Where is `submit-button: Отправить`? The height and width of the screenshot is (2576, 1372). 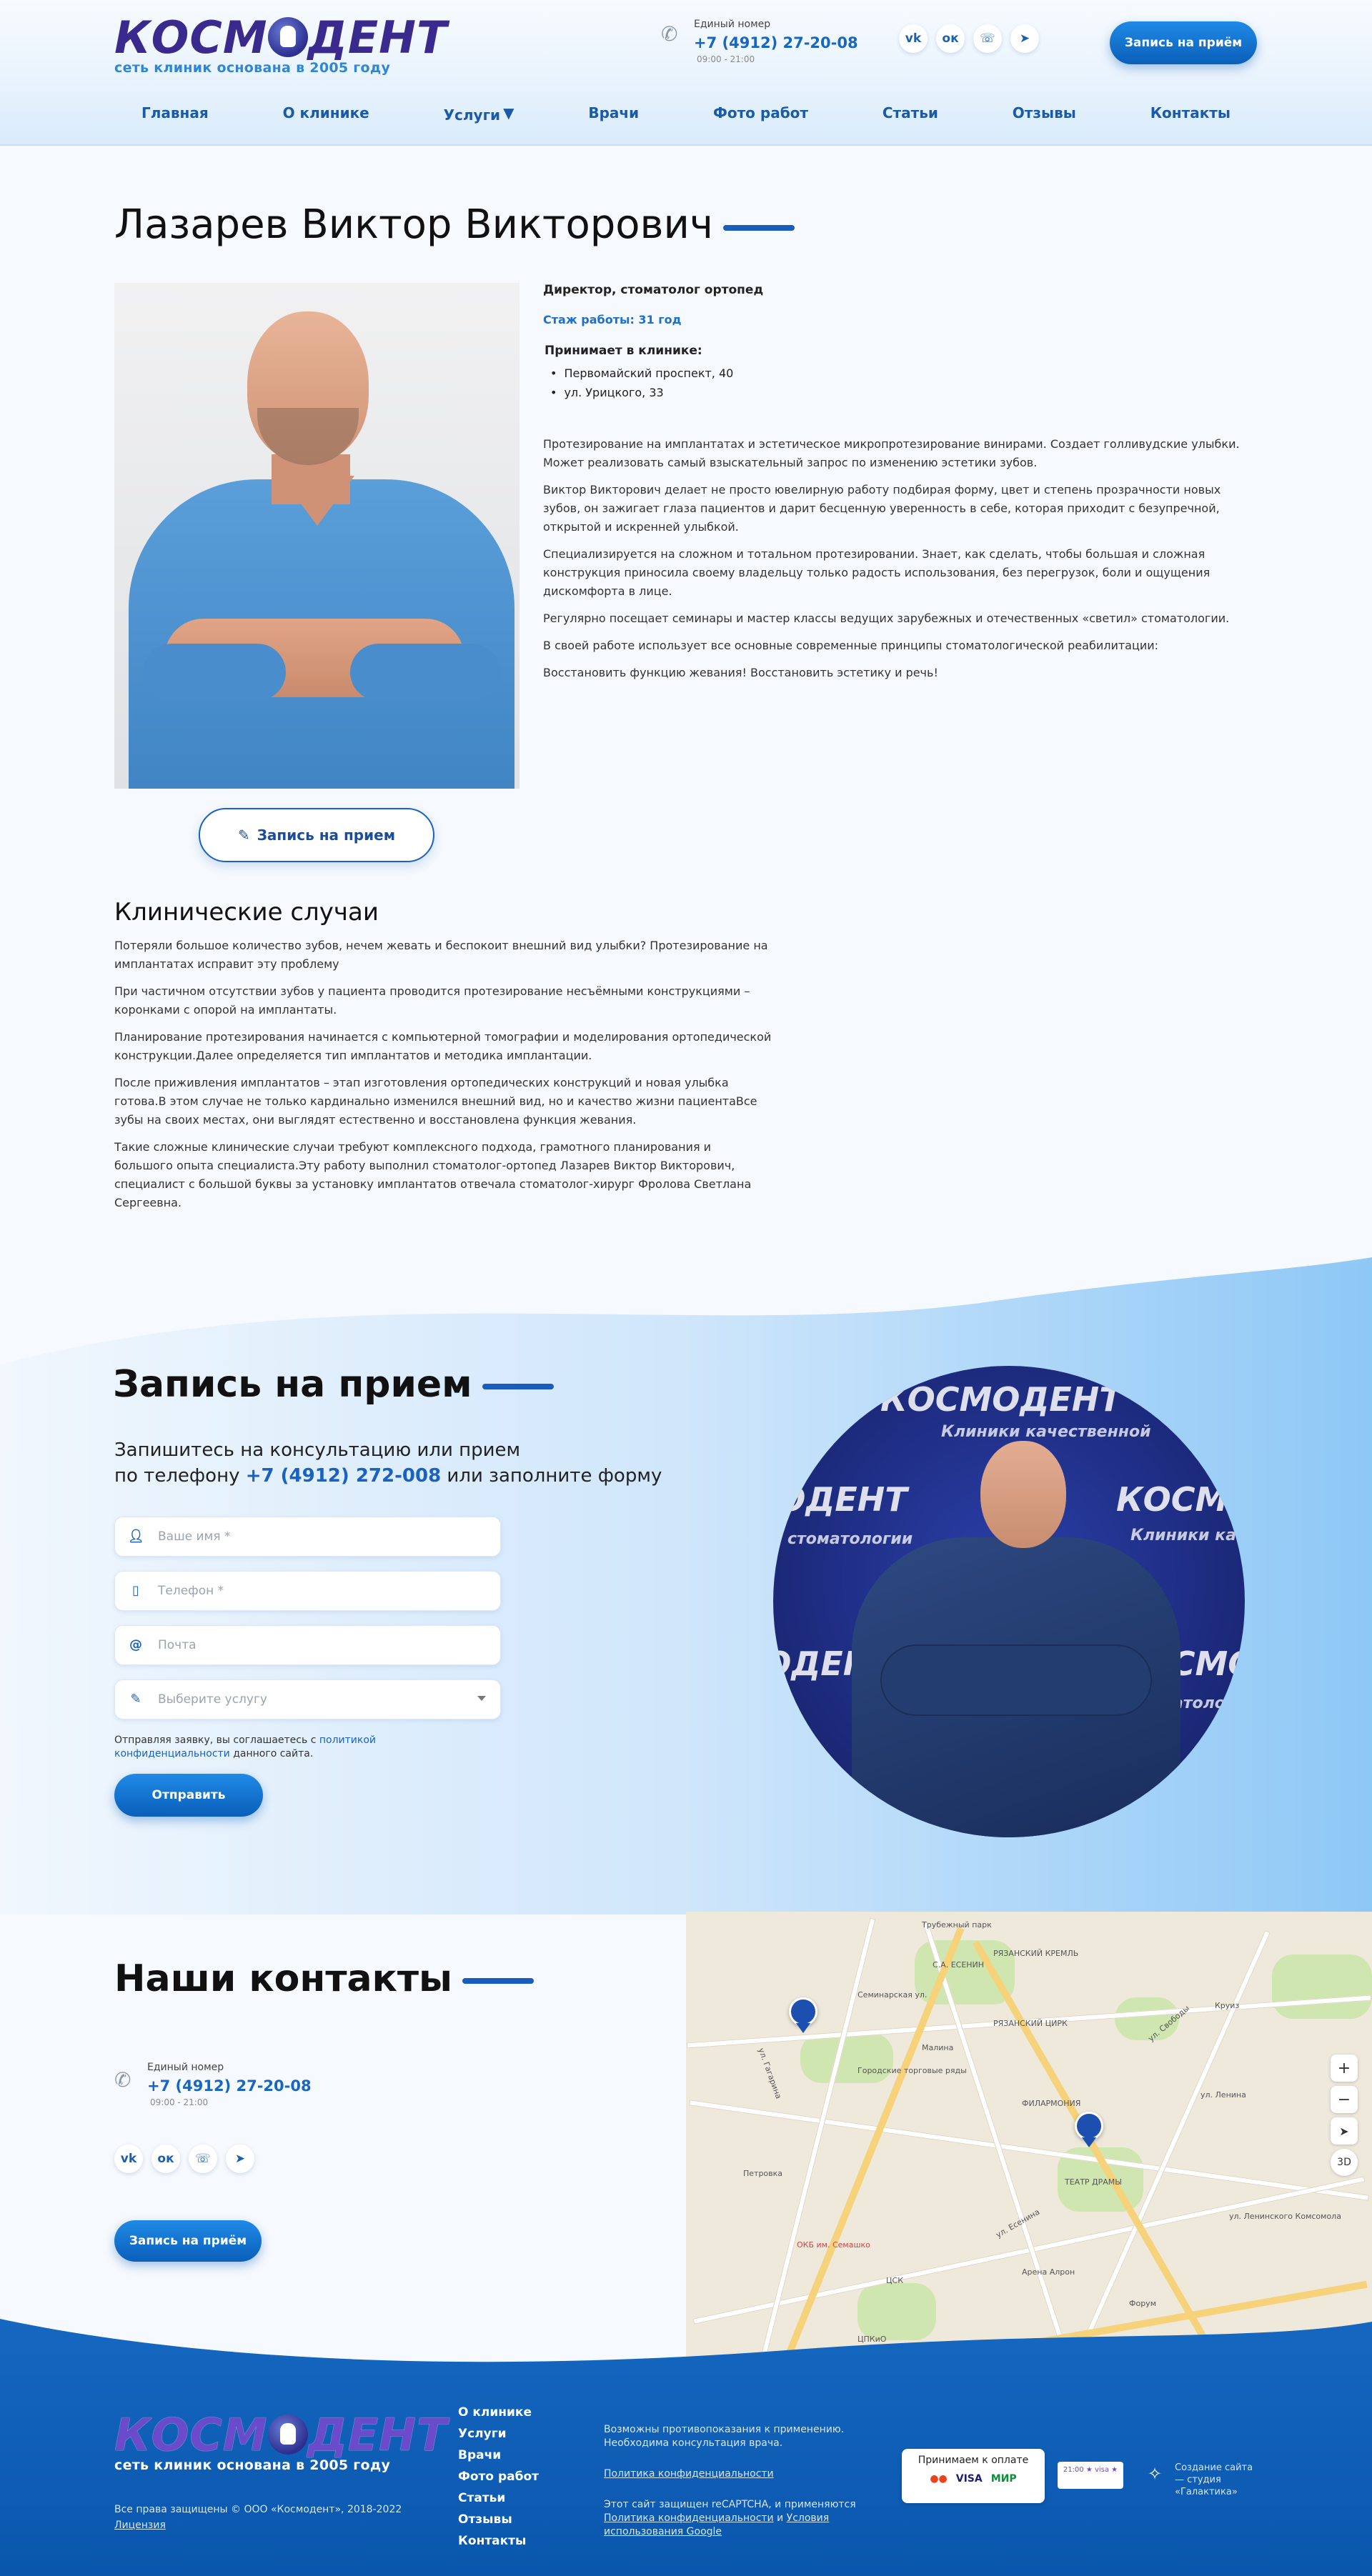 submit-button: Отправить is located at coordinates (188, 1796).